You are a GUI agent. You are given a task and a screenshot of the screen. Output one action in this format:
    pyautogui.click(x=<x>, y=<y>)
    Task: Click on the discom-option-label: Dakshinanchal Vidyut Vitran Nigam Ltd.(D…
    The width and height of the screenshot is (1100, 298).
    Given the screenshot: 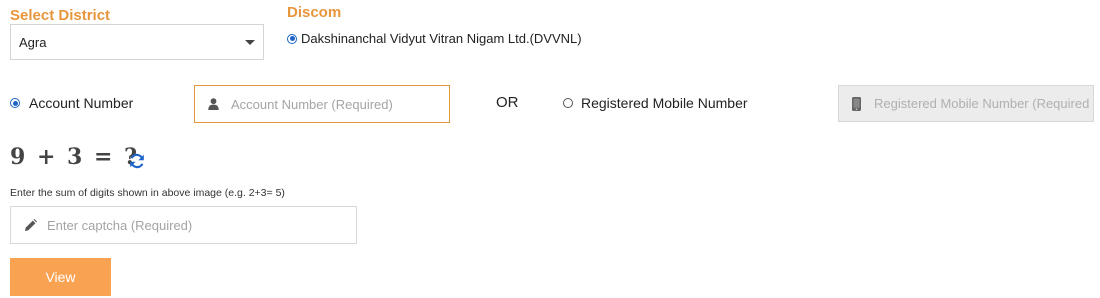 What is the action you would take?
    pyautogui.click(x=441, y=38)
    